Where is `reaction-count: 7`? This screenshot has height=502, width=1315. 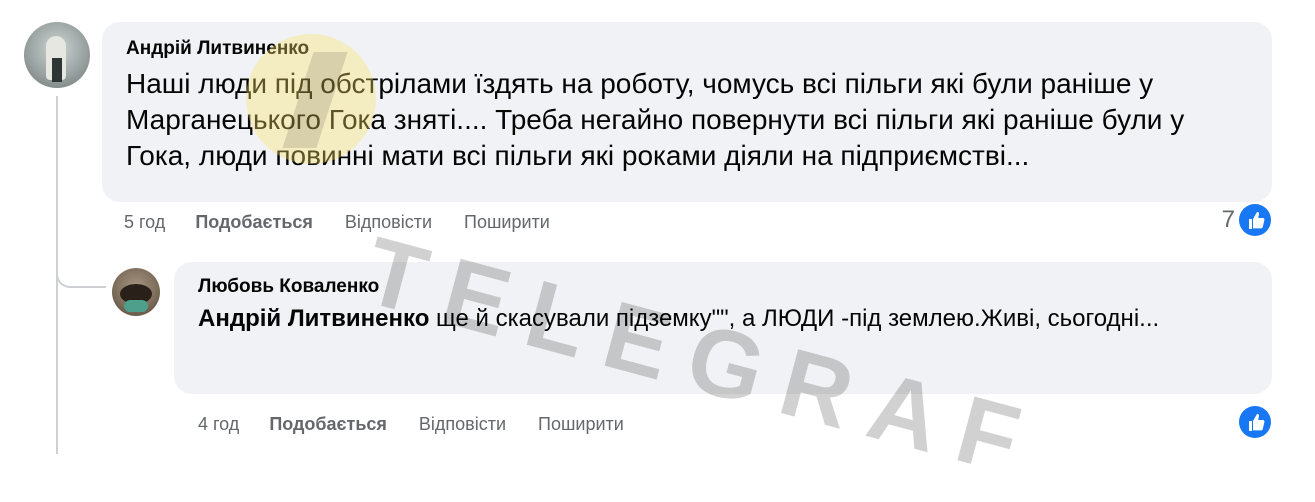
reaction-count: 7 is located at coordinates (1246, 220).